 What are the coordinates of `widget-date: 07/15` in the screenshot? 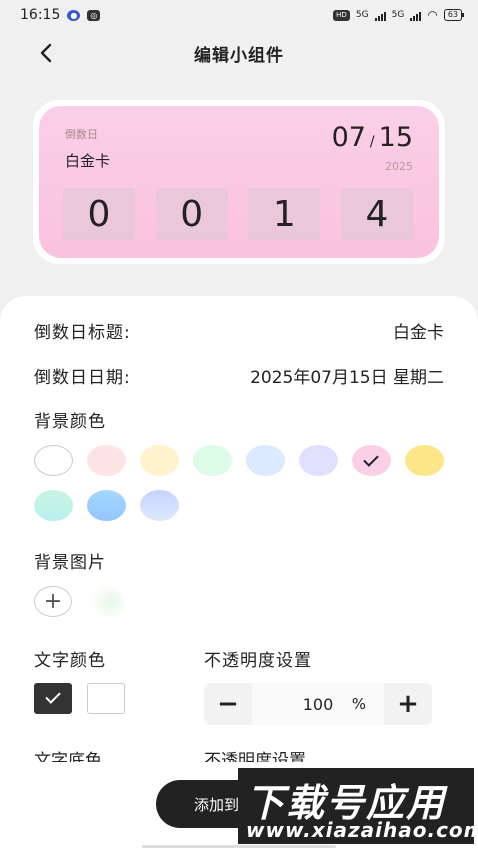 It's located at (372, 137).